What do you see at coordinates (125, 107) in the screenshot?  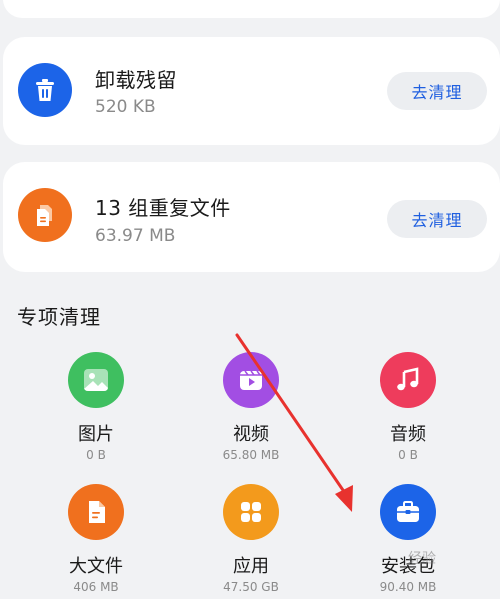 I see `card-size: 520 KB` at bounding box center [125, 107].